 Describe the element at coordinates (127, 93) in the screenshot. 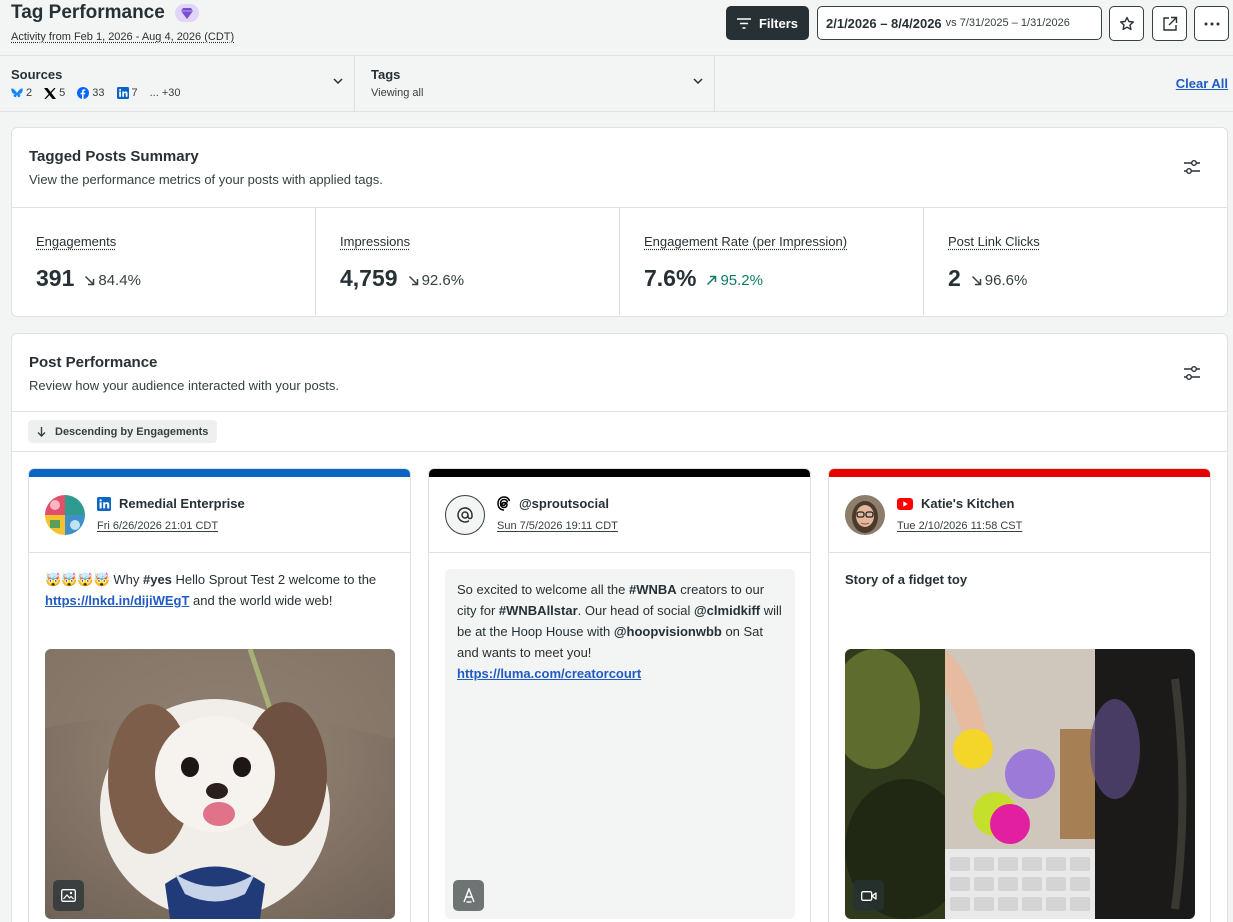

I see `source-linkedin: 7` at that location.